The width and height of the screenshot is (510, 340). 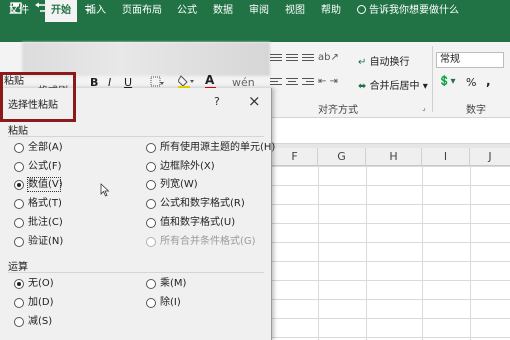 What do you see at coordinates (276, 83) in the screenshot?
I see `align-left-icon` at bounding box center [276, 83].